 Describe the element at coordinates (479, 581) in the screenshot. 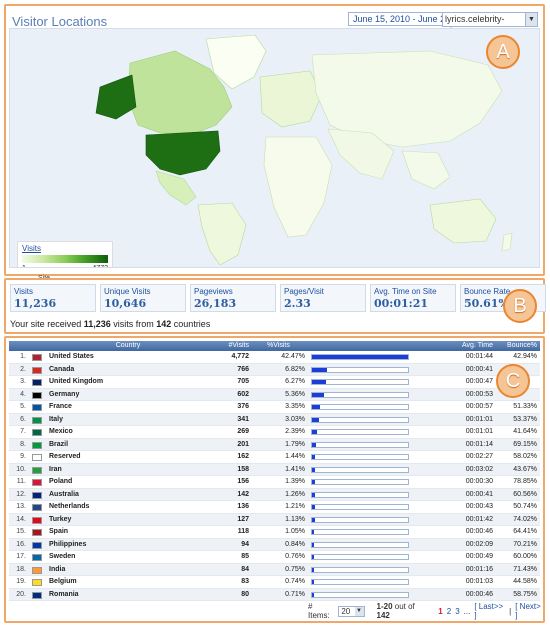

I see `country-avg-time: 00:01:03` at that location.